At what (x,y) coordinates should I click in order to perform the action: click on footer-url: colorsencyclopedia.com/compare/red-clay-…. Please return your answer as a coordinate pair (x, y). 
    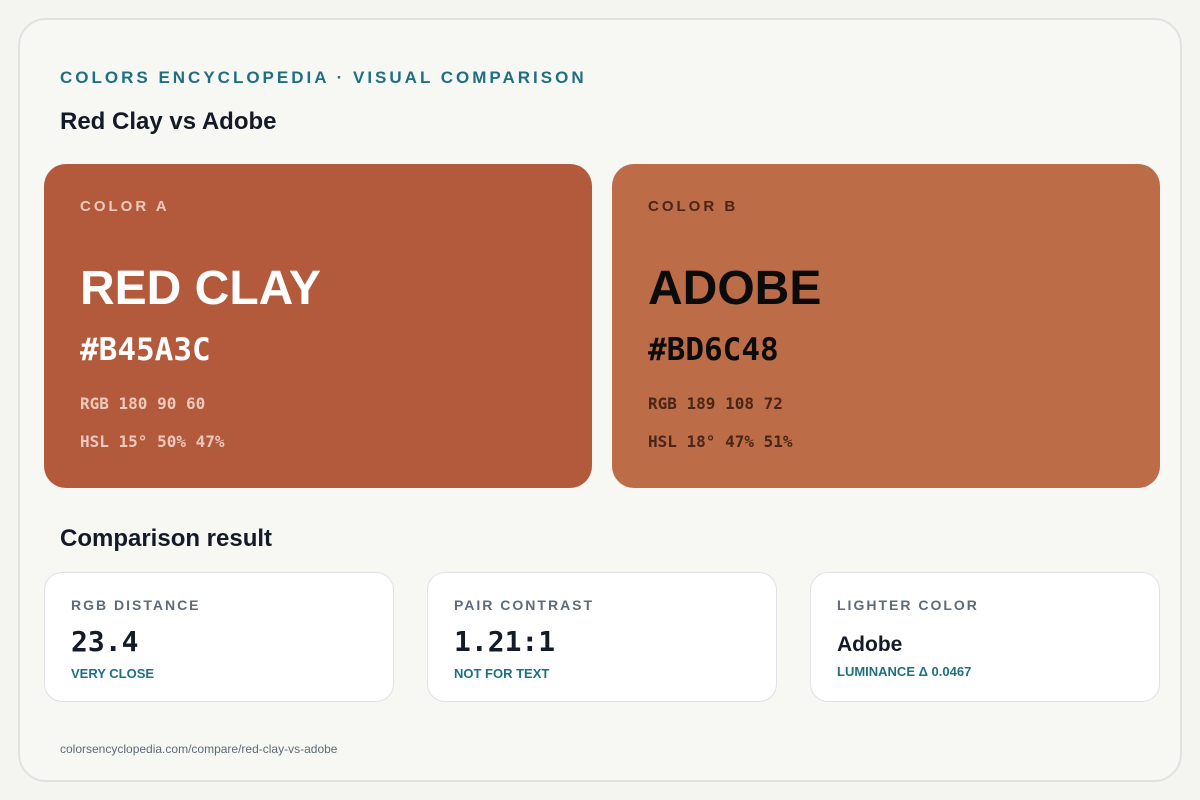
    Looking at the image, I should click on (199, 749).